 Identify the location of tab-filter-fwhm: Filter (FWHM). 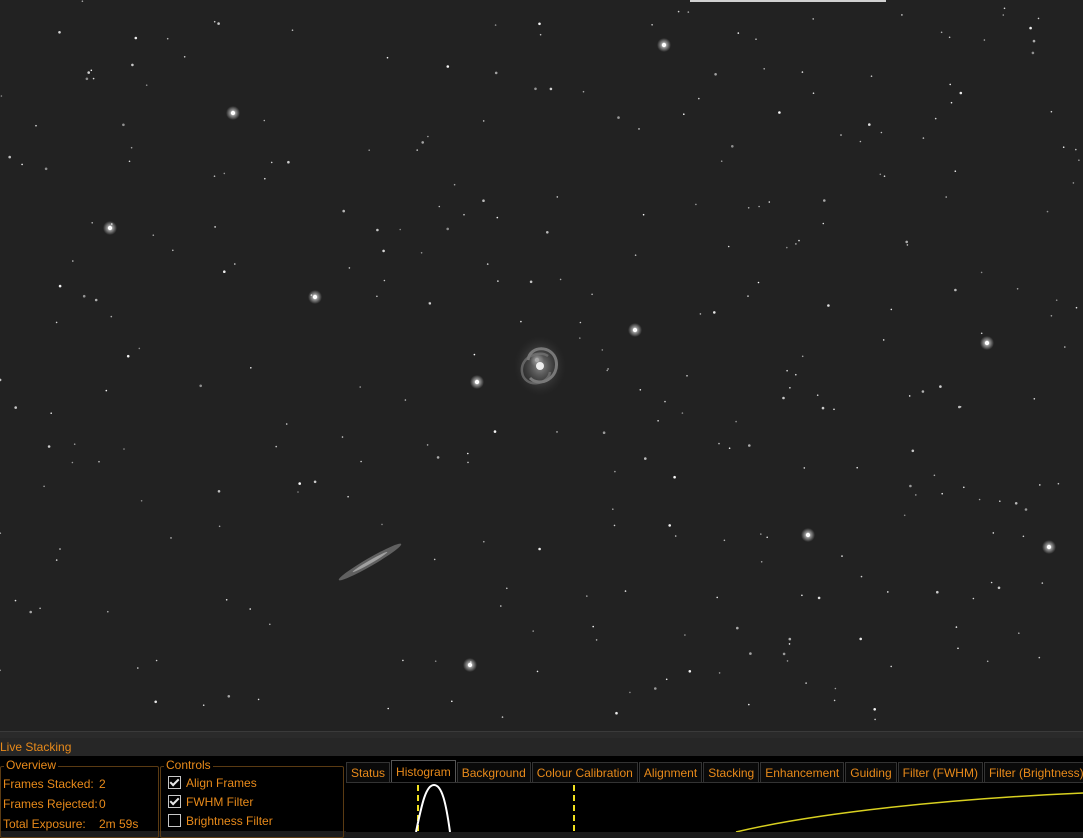
(940, 772).